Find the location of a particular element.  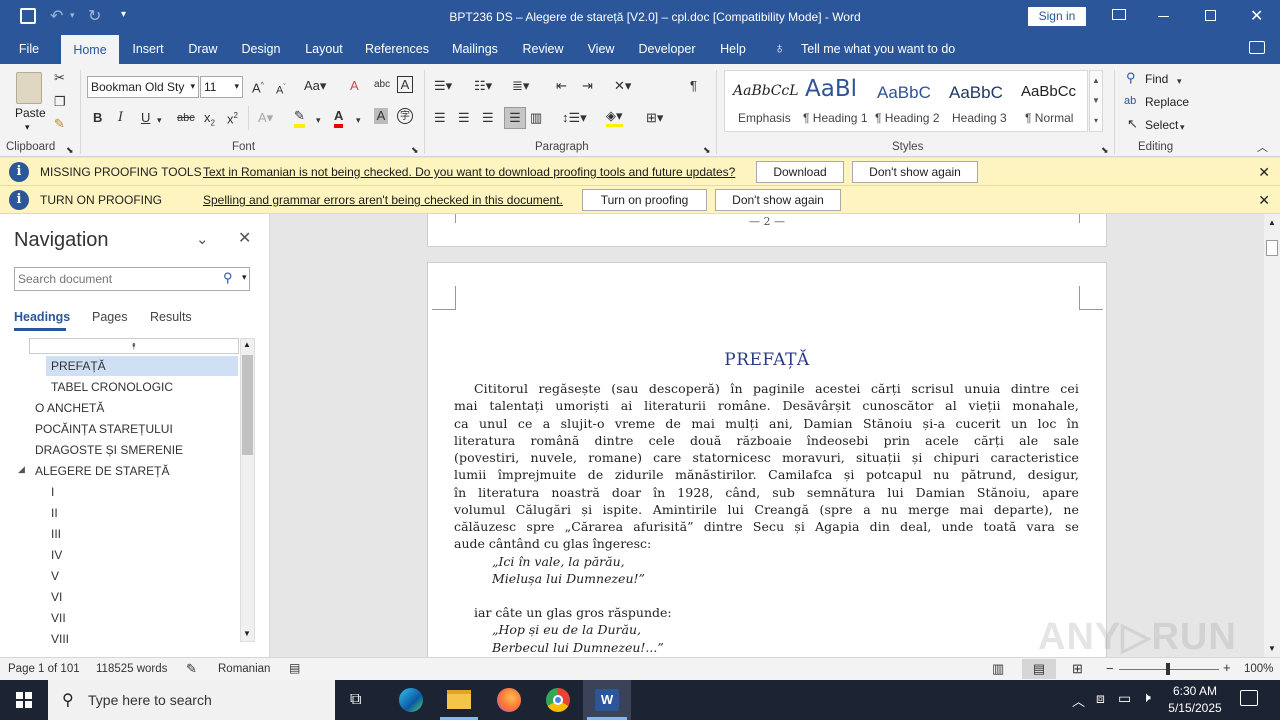

read-mode-icon: ▥ is located at coordinates (998, 669).